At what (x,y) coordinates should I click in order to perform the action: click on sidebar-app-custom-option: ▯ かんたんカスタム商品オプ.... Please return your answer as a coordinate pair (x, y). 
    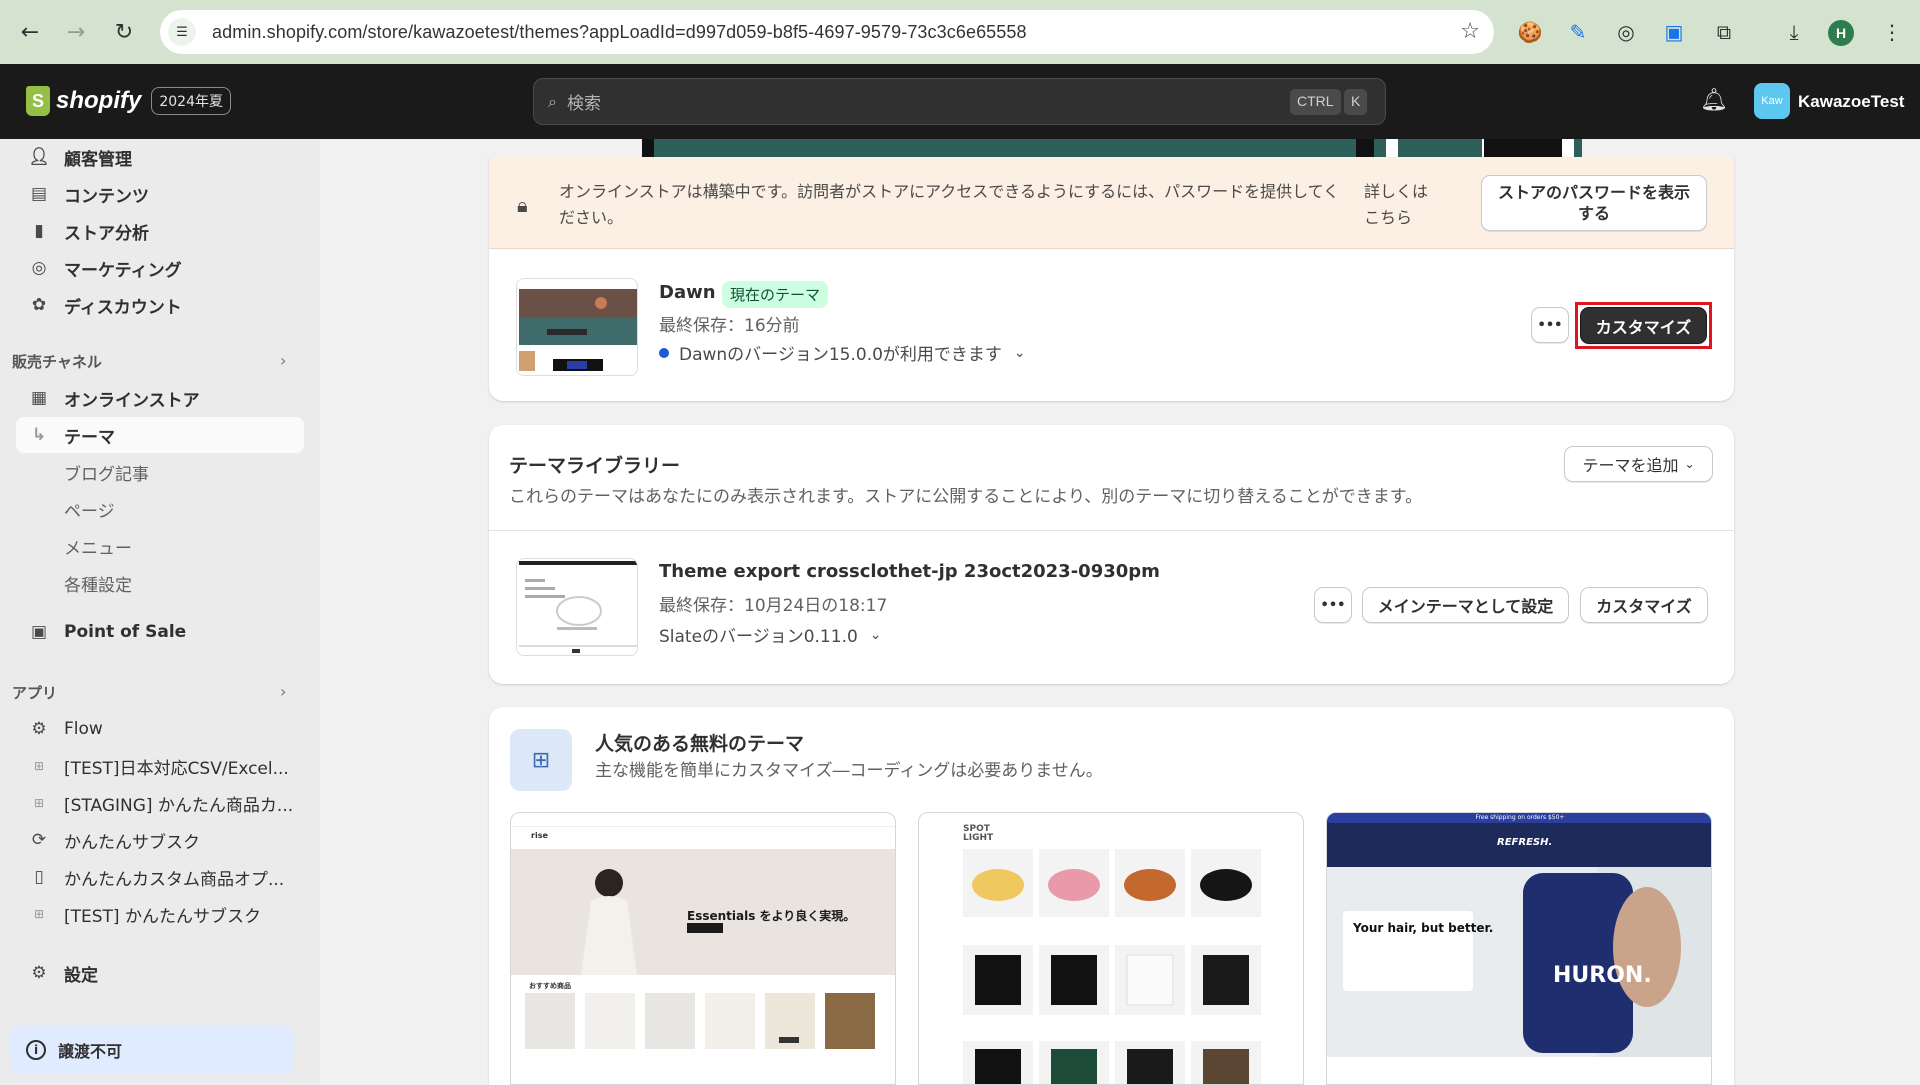
    Looking at the image, I should click on (160, 877).